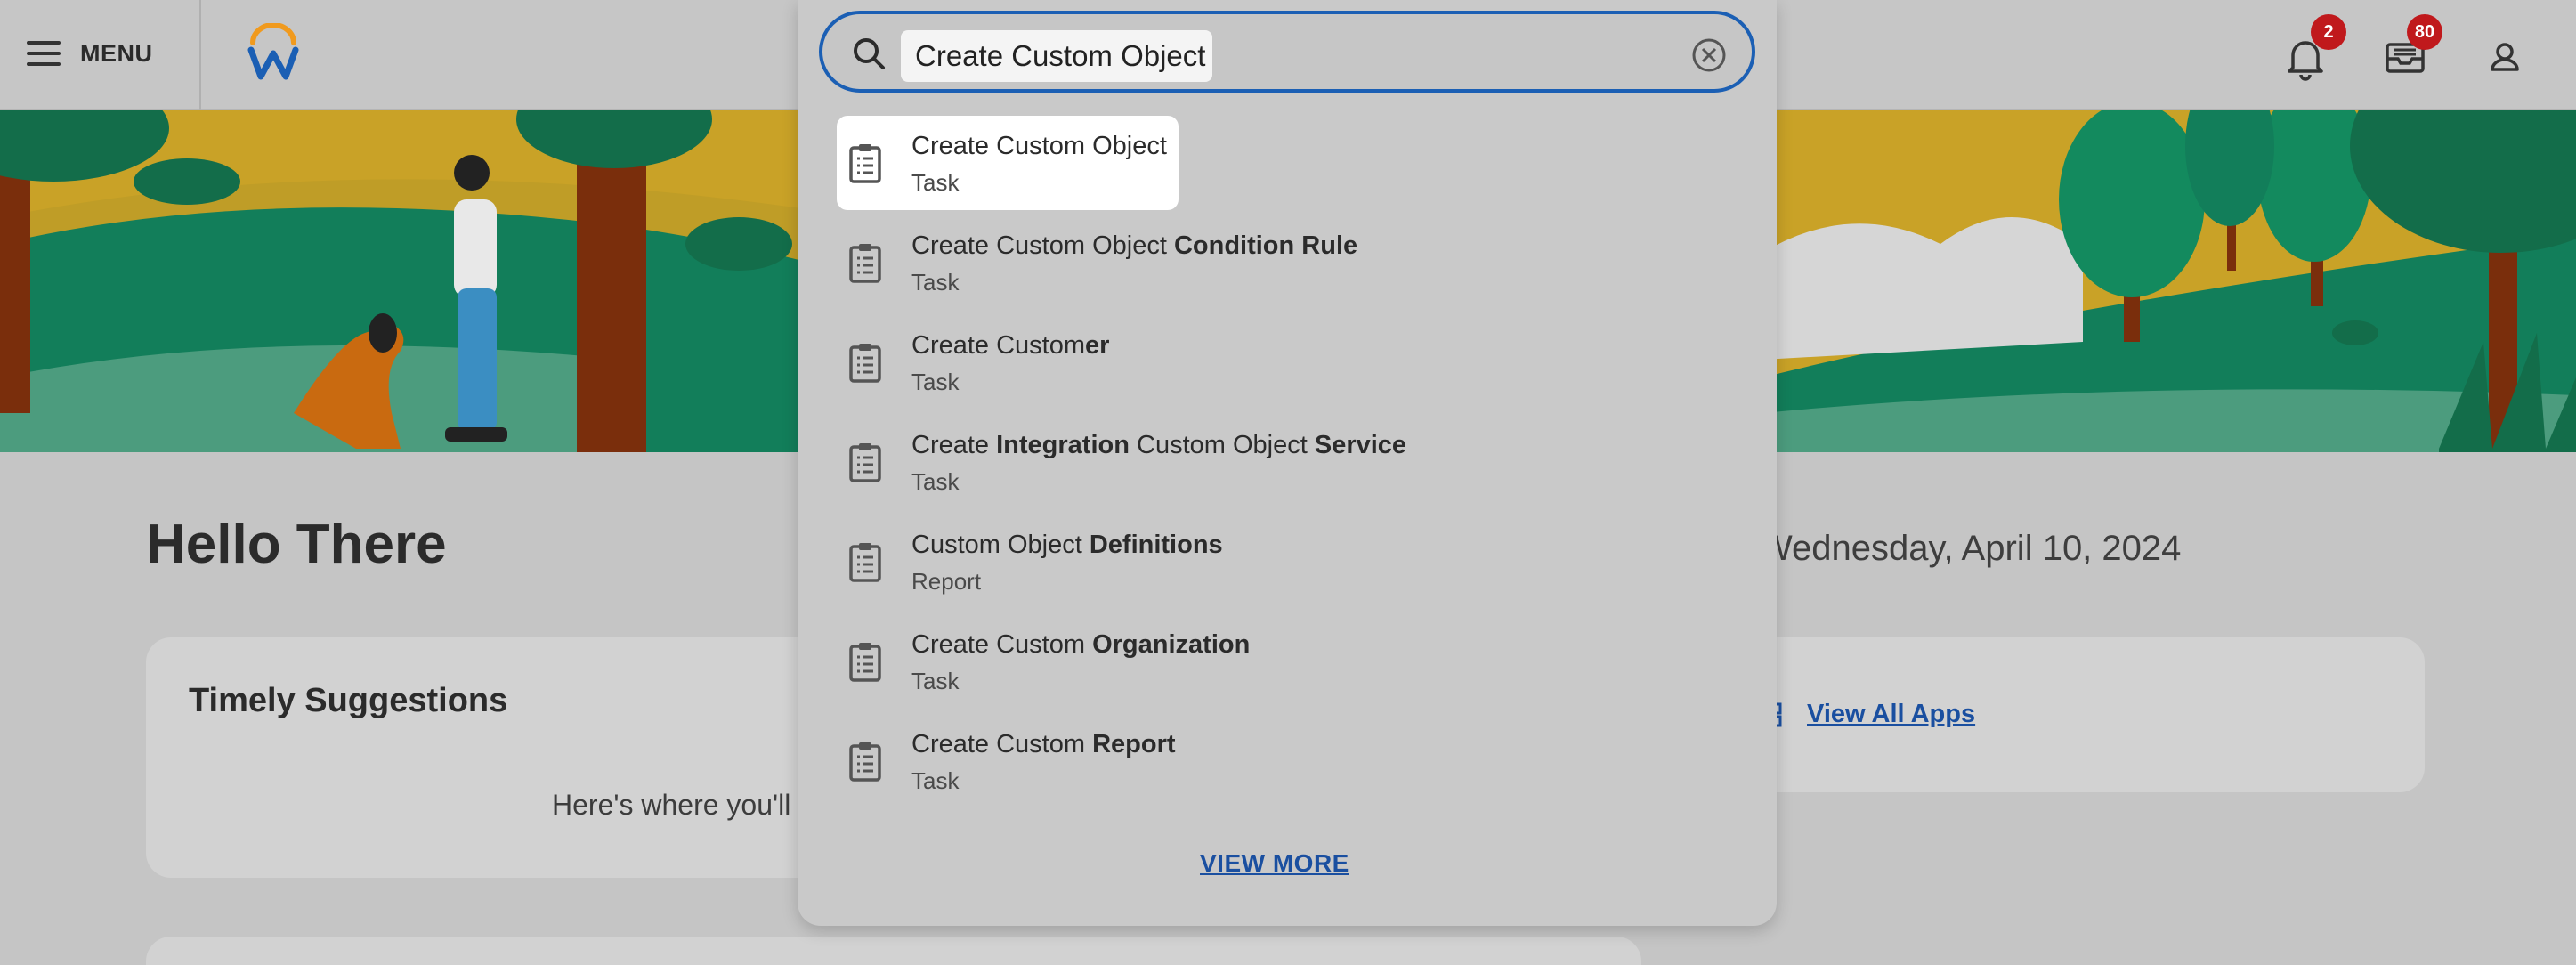 The height and width of the screenshot is (965, 2576). What do you see at coordinates (1056, 56) in the screenshot?
I see `search-input: Create Custom Object` at bounding box center [1056, 56].